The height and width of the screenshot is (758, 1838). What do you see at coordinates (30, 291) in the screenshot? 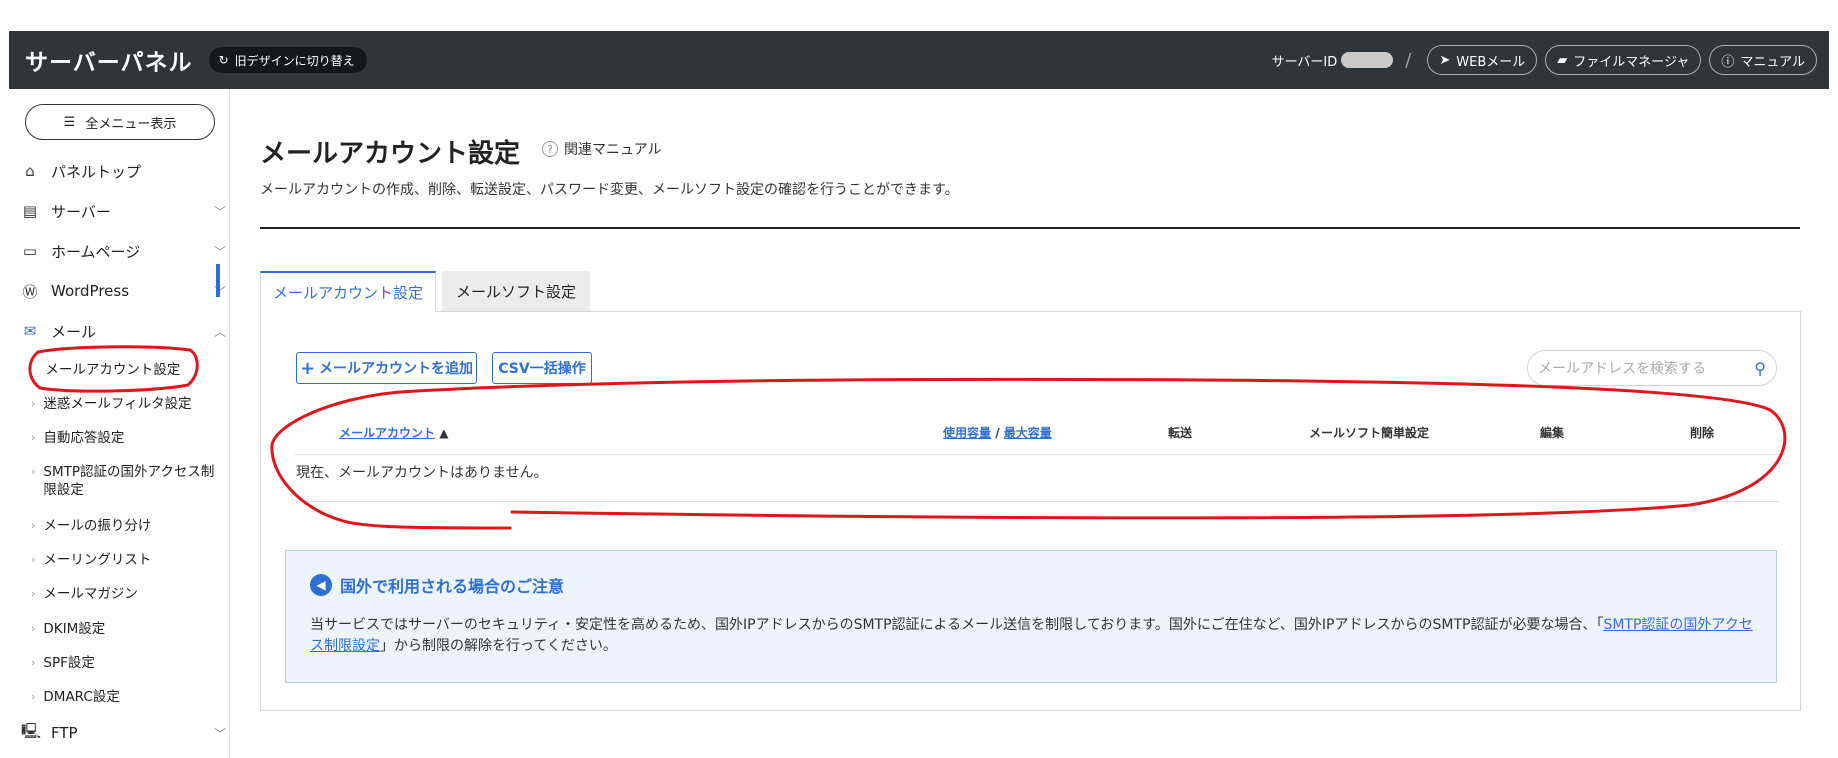
I see `wordpress-icon: Ⓦ` at bounding box center [30, 291].